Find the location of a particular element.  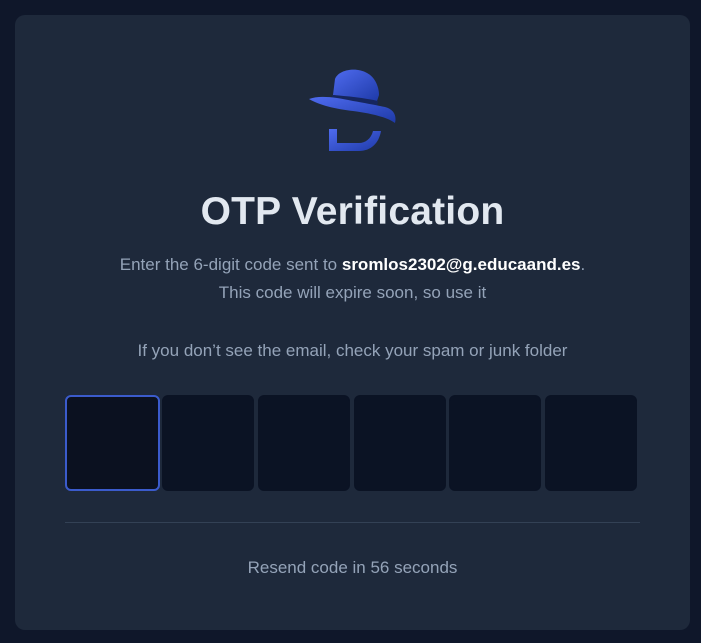

instruction-prefix: Enter the 6-digit code sent to is located at coordinates (230, 264).